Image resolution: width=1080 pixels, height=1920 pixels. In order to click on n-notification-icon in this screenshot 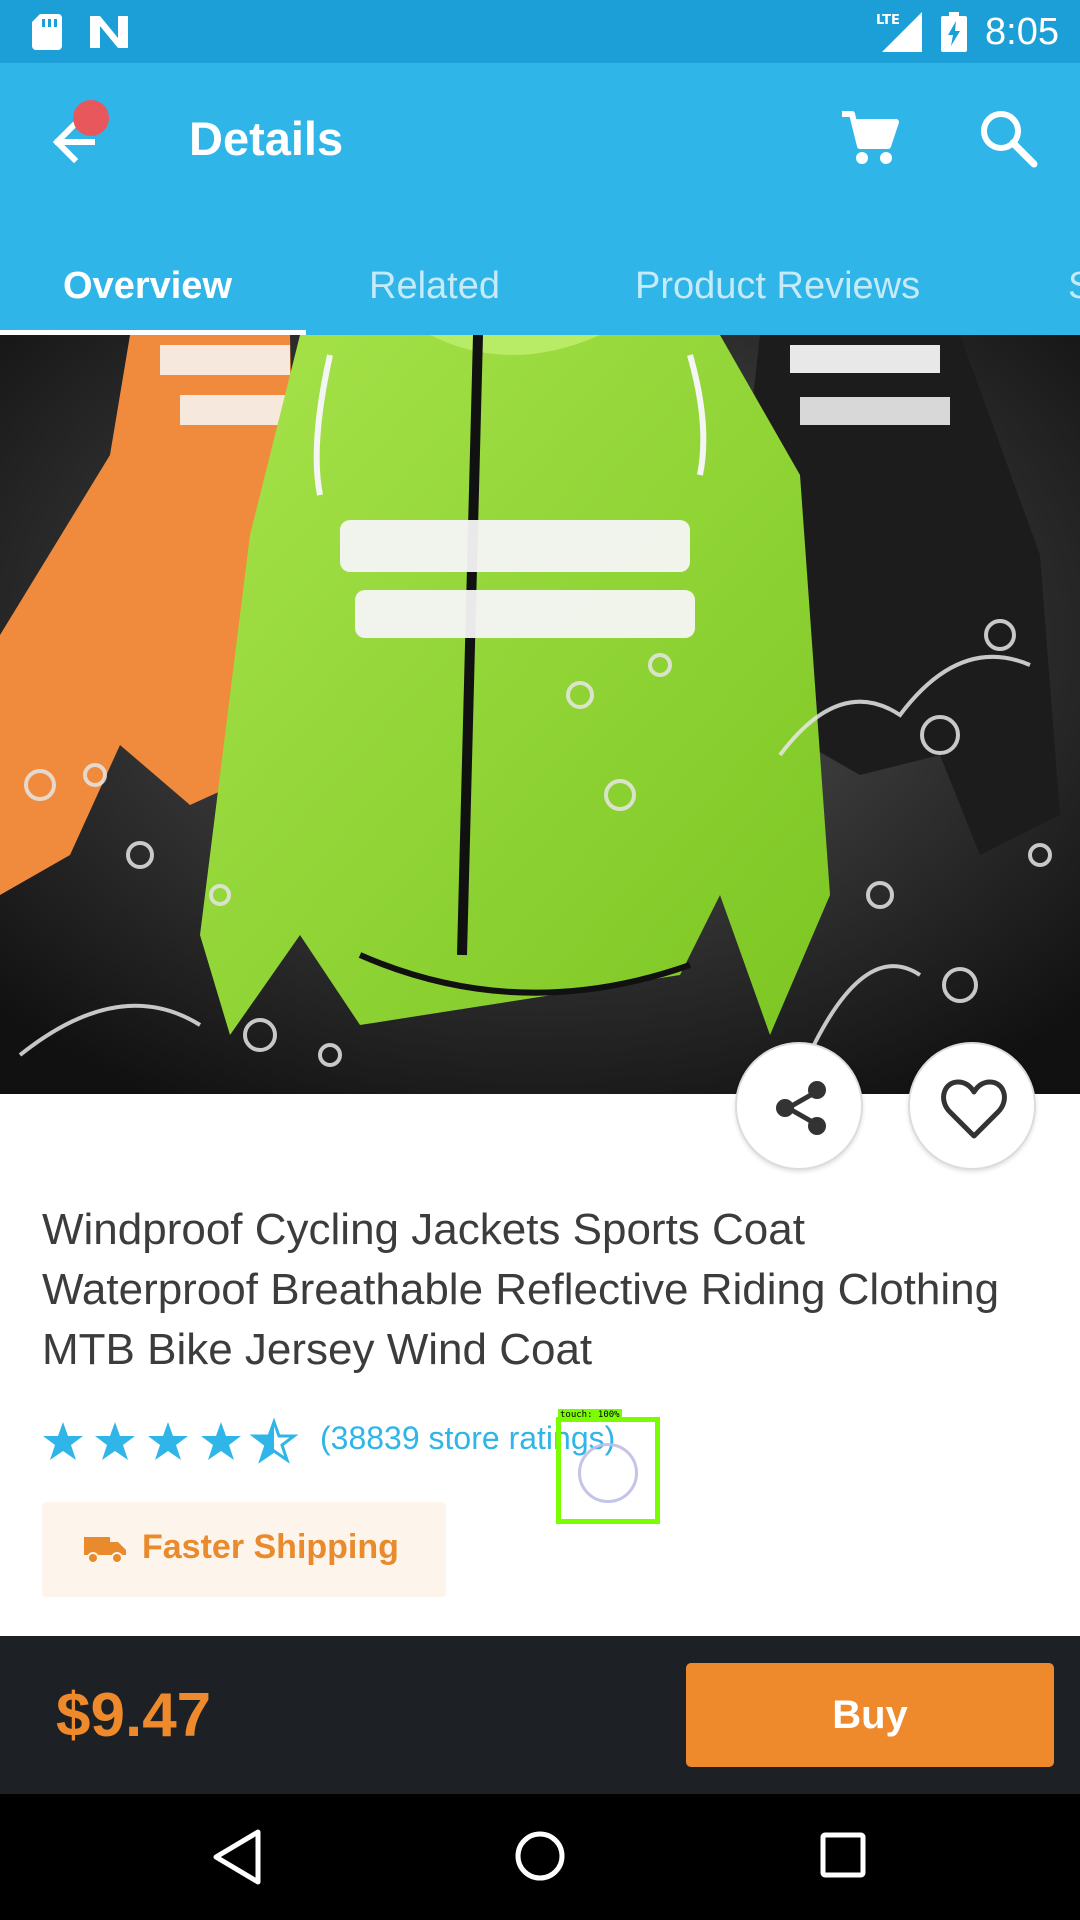, I will do `click(109, 32)`.